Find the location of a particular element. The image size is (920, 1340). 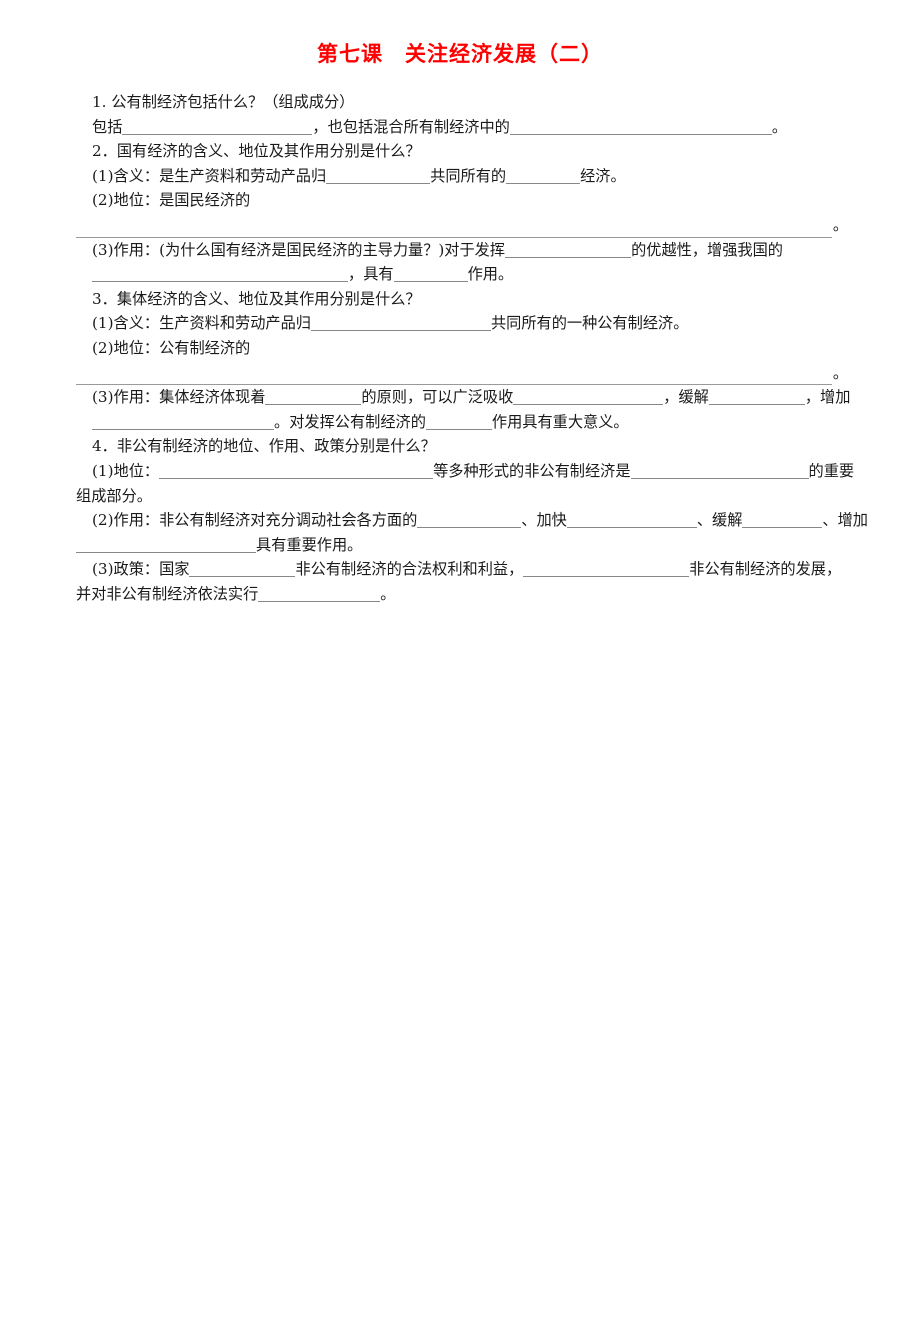

line-text: 共同所有的 is located at coordinates (468, 175).